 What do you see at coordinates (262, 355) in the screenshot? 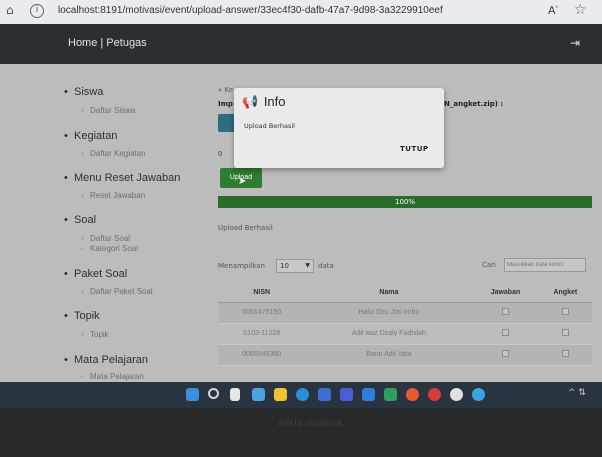
I see `cell-nisn: 0065049360` at bounding box center [262, 355].